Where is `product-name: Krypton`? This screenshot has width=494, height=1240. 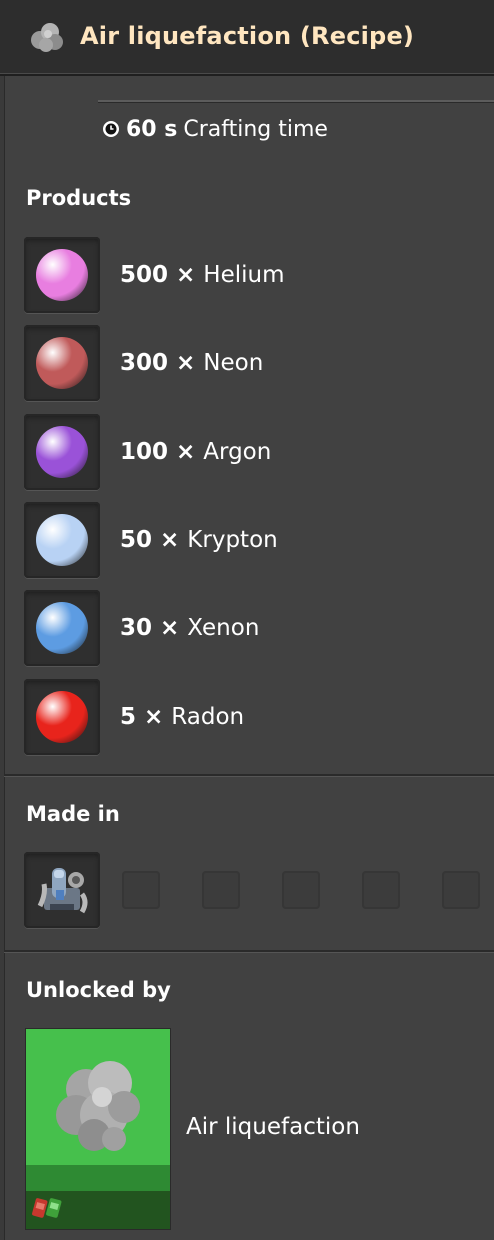 product-name: Krypton is located at coordinates (232, 540).